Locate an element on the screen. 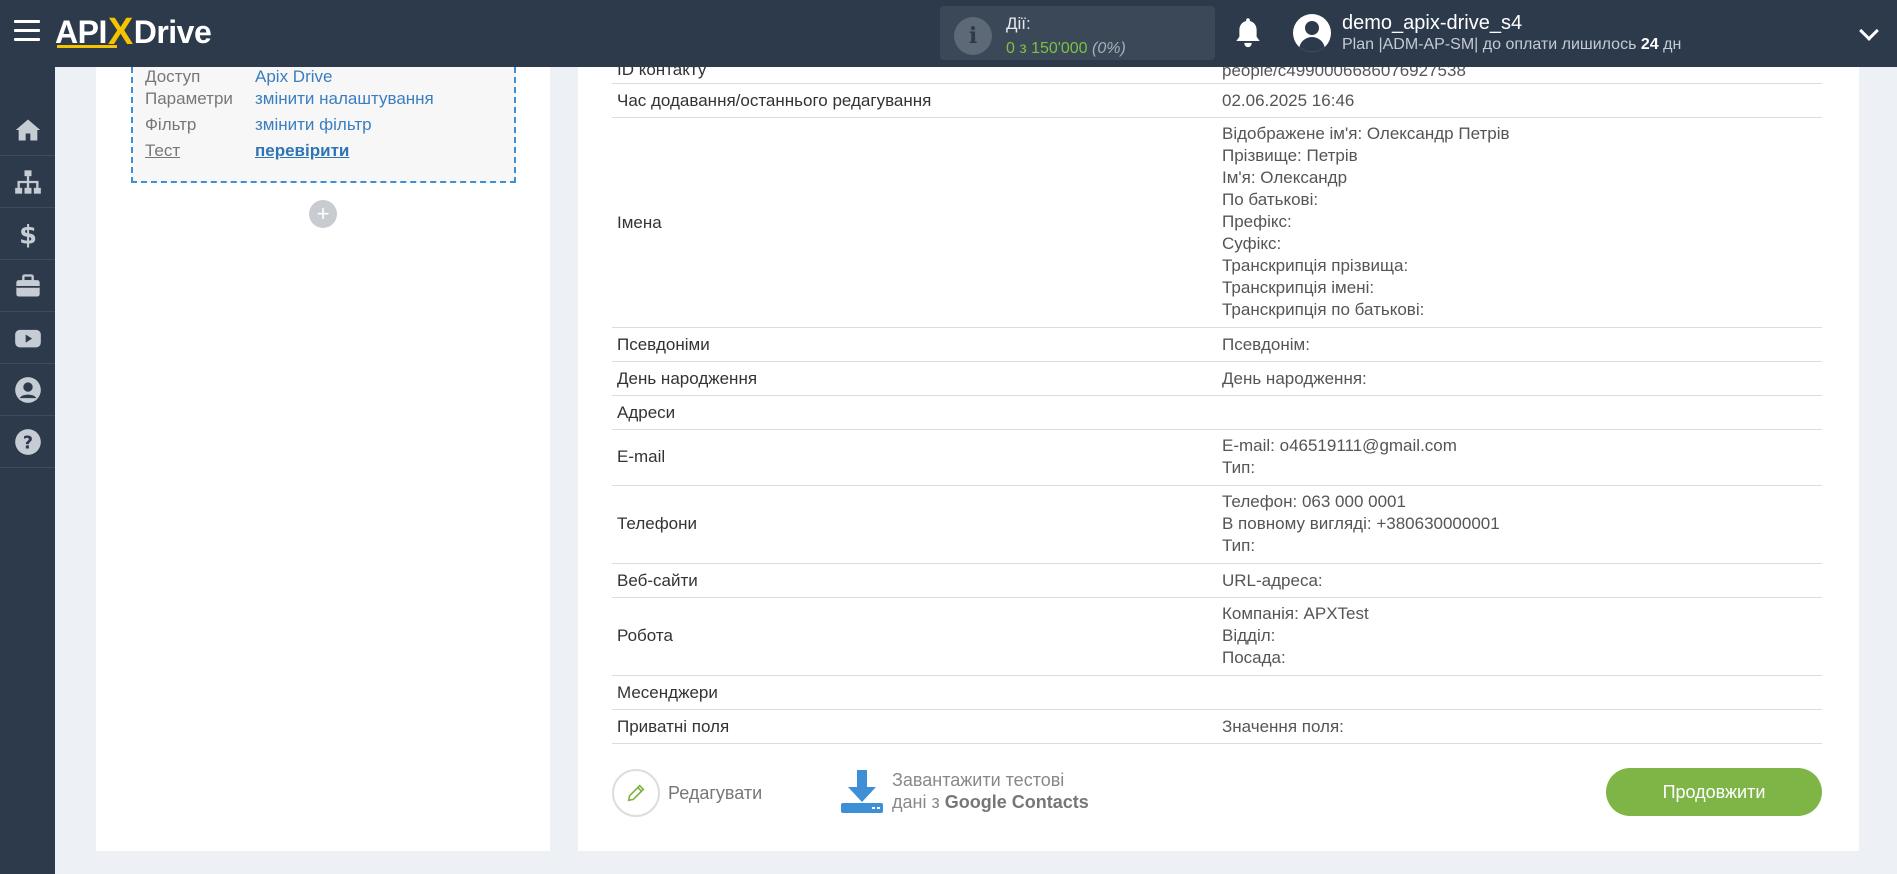  hamburger-menu-icon is located at coordinates (27, 32).